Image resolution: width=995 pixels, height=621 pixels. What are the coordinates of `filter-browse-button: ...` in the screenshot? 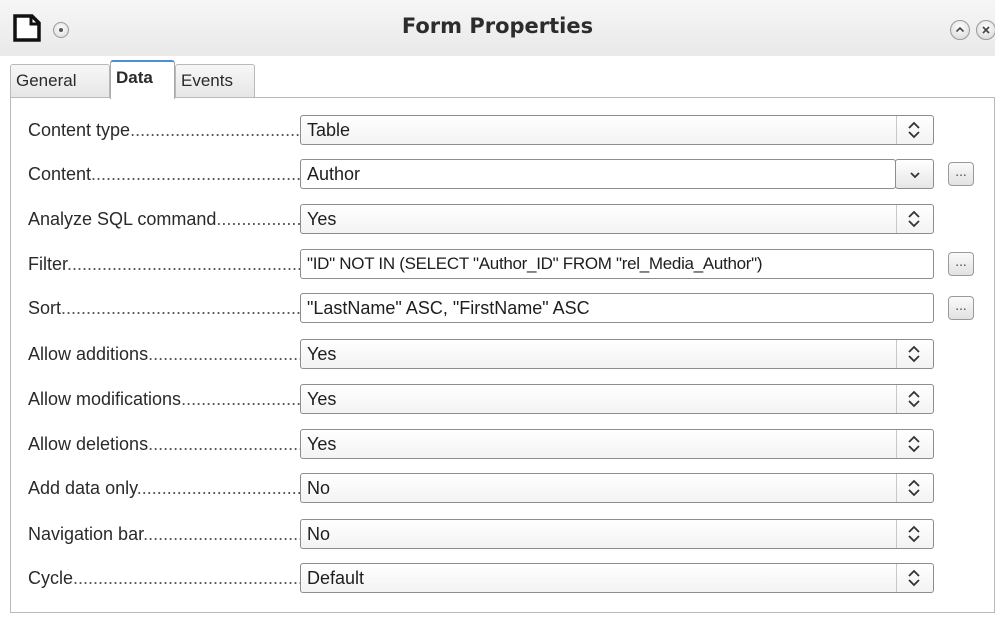 It's located at (961, 264).